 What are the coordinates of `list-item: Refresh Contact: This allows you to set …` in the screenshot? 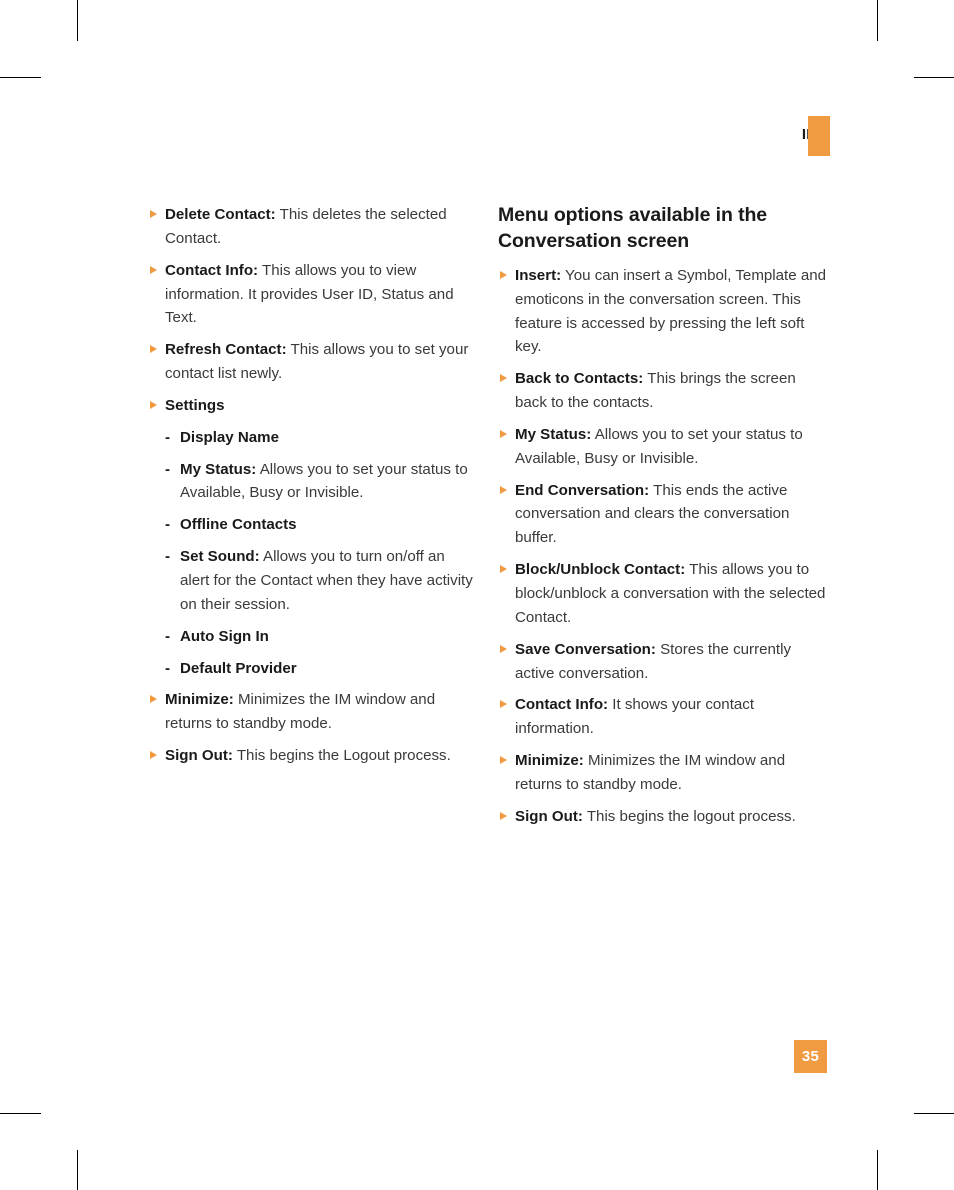 It's located at (313, 362).